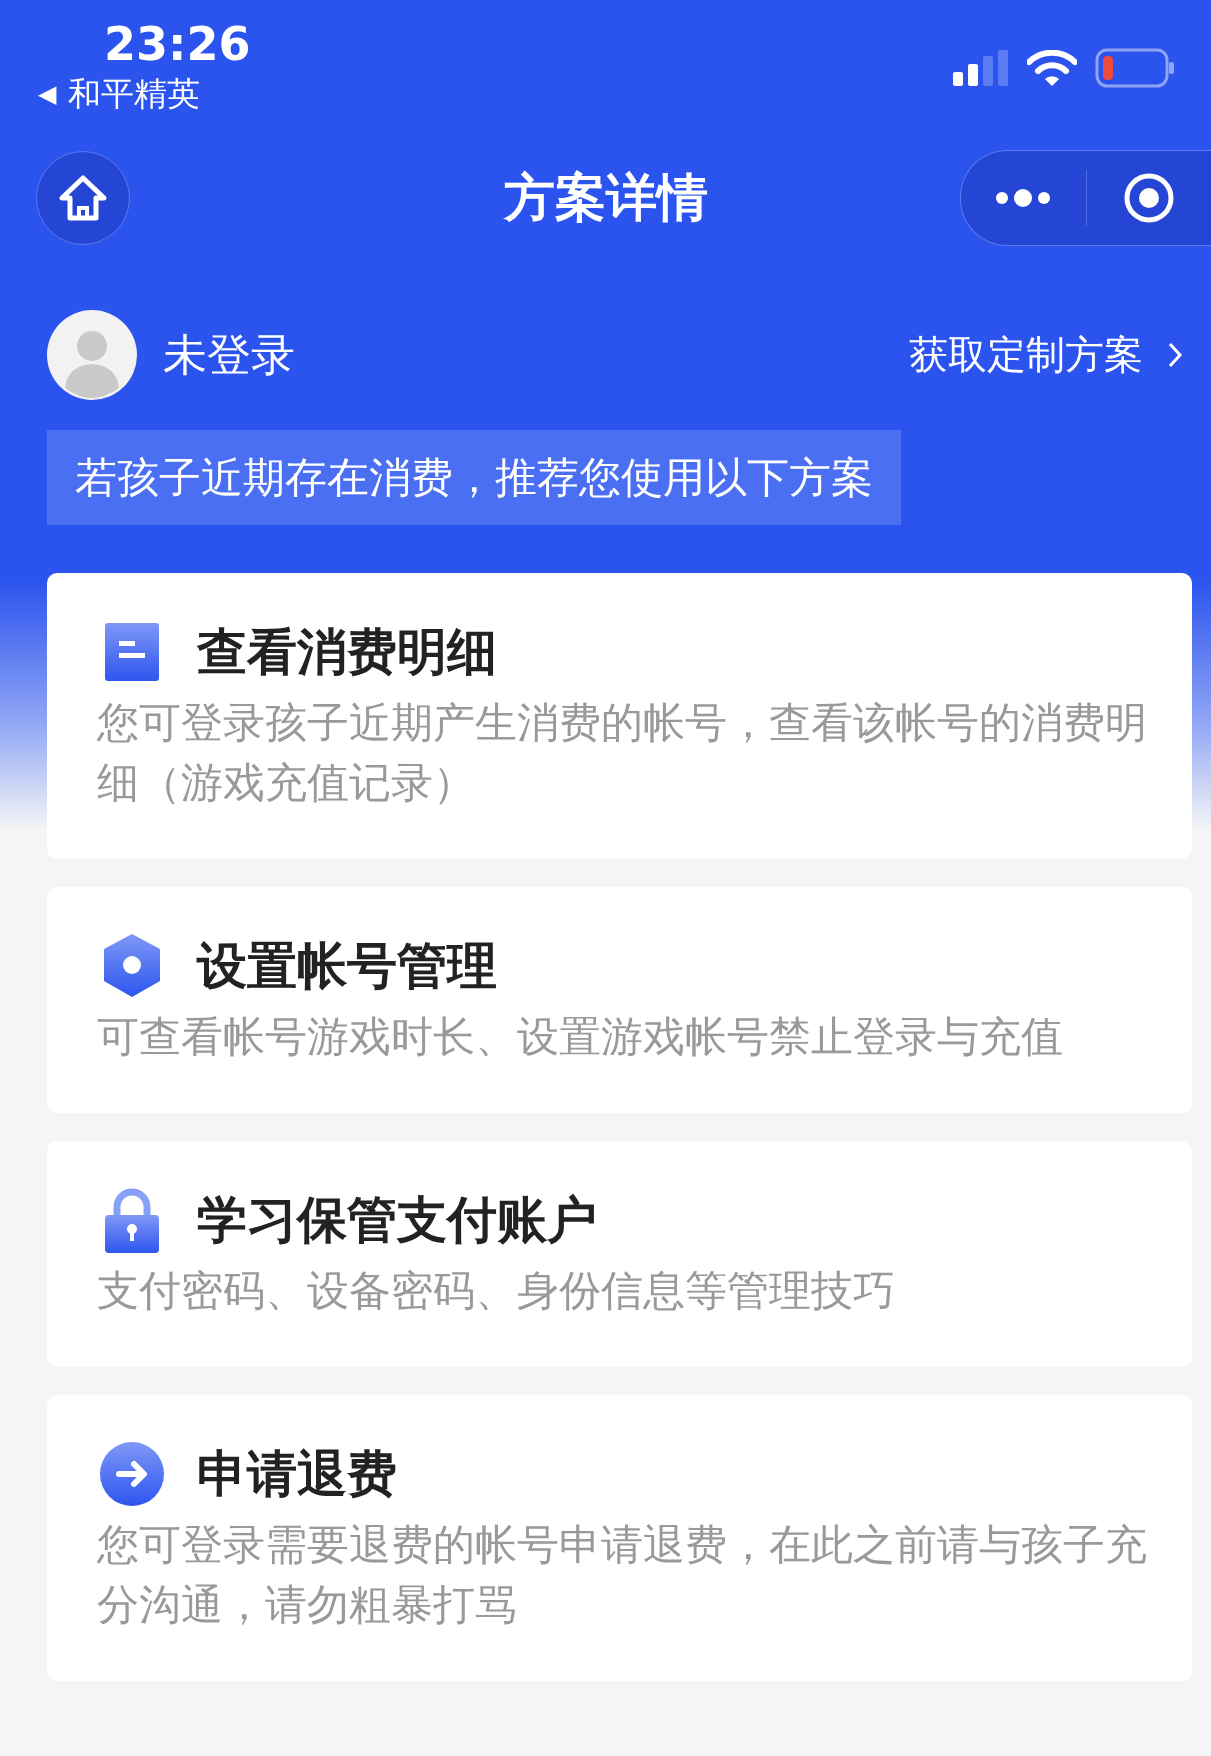  What do you see at coordinates (1023, 198) in the screenshot?
I see `more-icon` at bounding box center [1023, 198].